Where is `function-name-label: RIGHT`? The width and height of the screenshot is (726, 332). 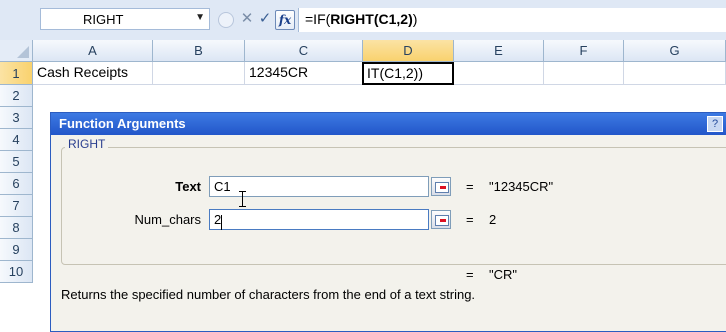 function-name-label: RIGHT is located at coordinates (87, 144).